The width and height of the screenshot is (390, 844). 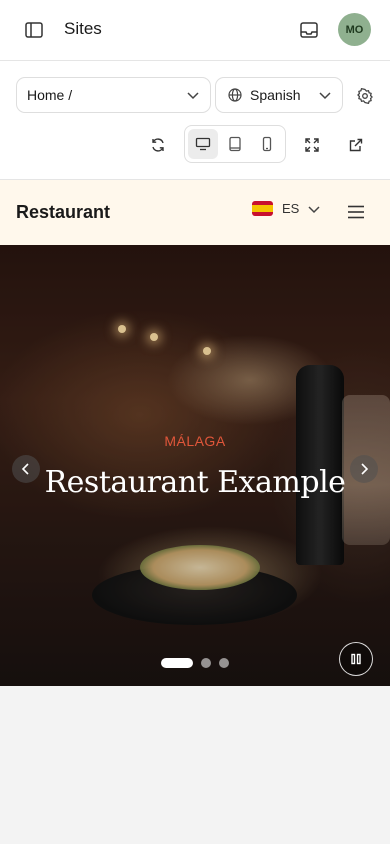 What do you see at coordinates (195, 482) in the screenshot?
I see `hero-headline: Restaurant Example` at bounding box center [195, 482].